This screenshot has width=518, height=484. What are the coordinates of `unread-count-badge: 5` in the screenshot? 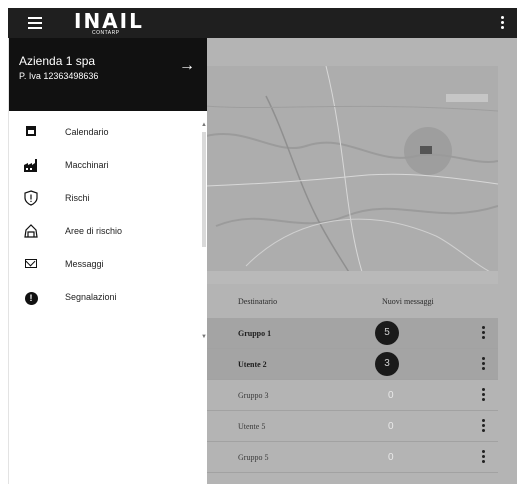 It's located at (387, 333).